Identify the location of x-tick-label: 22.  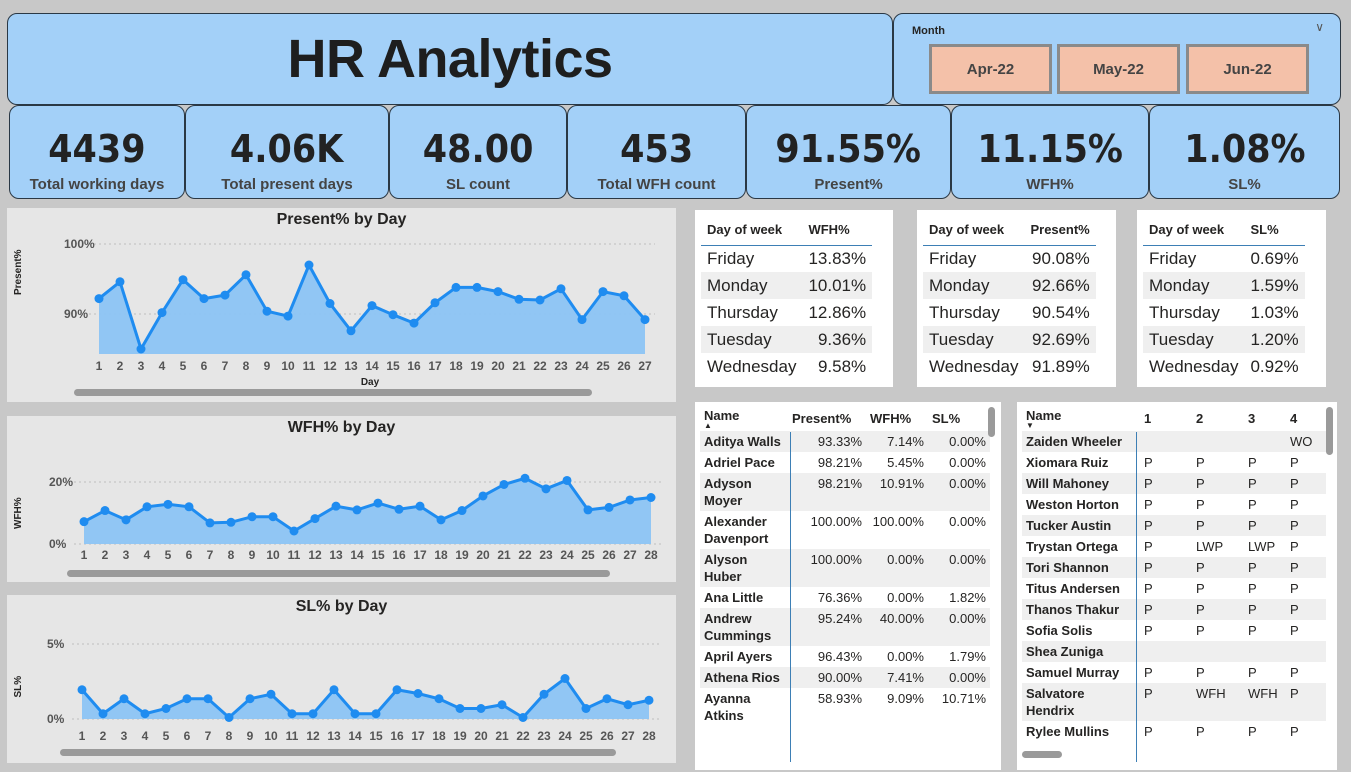
(540, 366).